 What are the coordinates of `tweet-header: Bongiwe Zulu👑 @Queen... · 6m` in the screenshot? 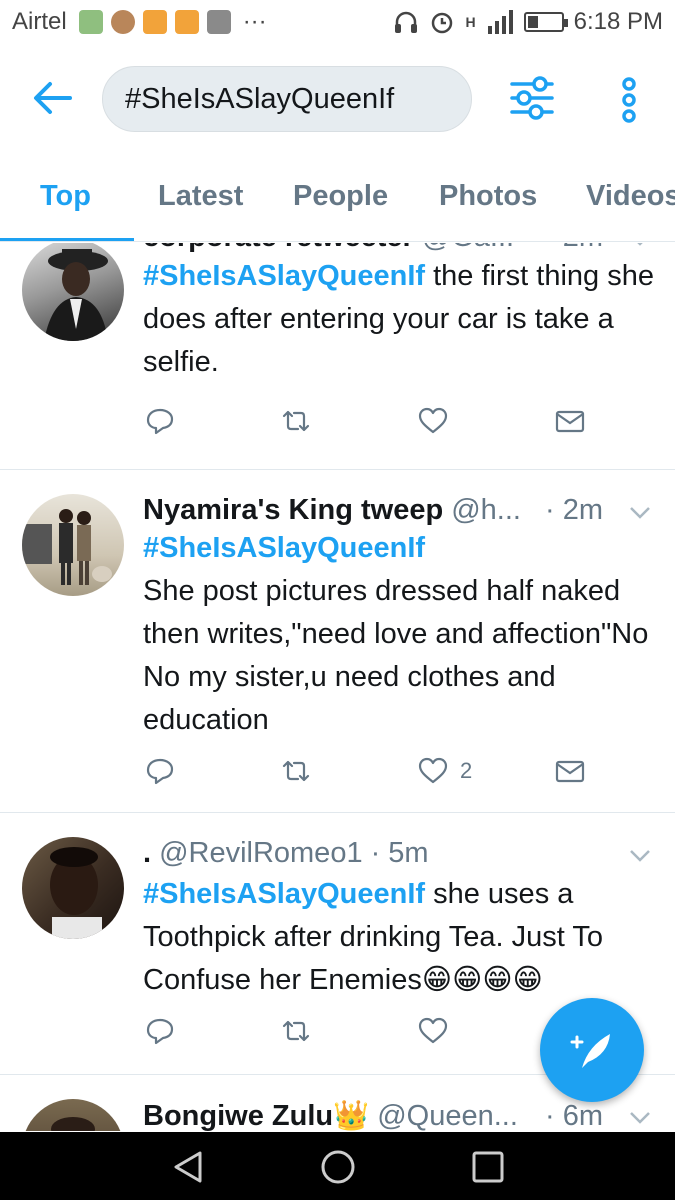 It's located at (394, 1115).